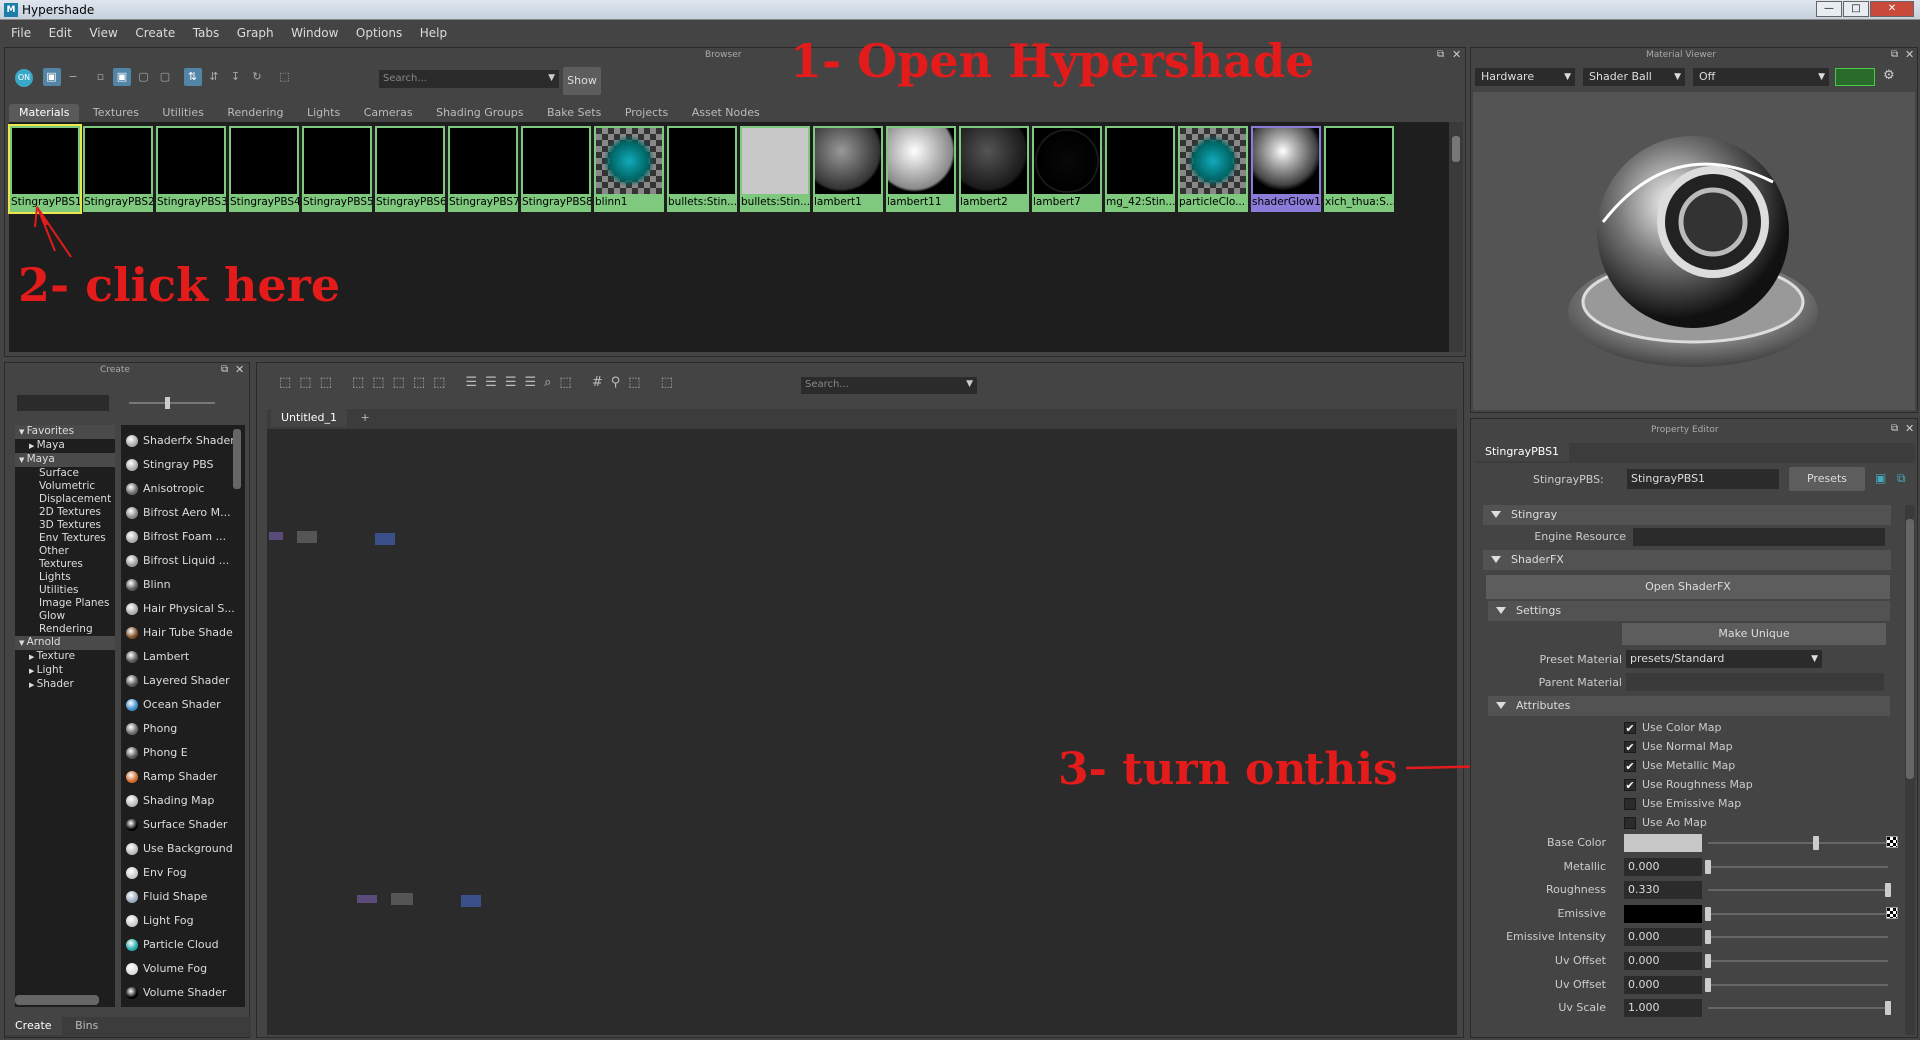 The width and height of the screenshot is (1920, 1040). What do you see at coordinates (65, 525) in the screenshot?
I see `tree-item: 3D Textures` at bounding box center [65, 525].